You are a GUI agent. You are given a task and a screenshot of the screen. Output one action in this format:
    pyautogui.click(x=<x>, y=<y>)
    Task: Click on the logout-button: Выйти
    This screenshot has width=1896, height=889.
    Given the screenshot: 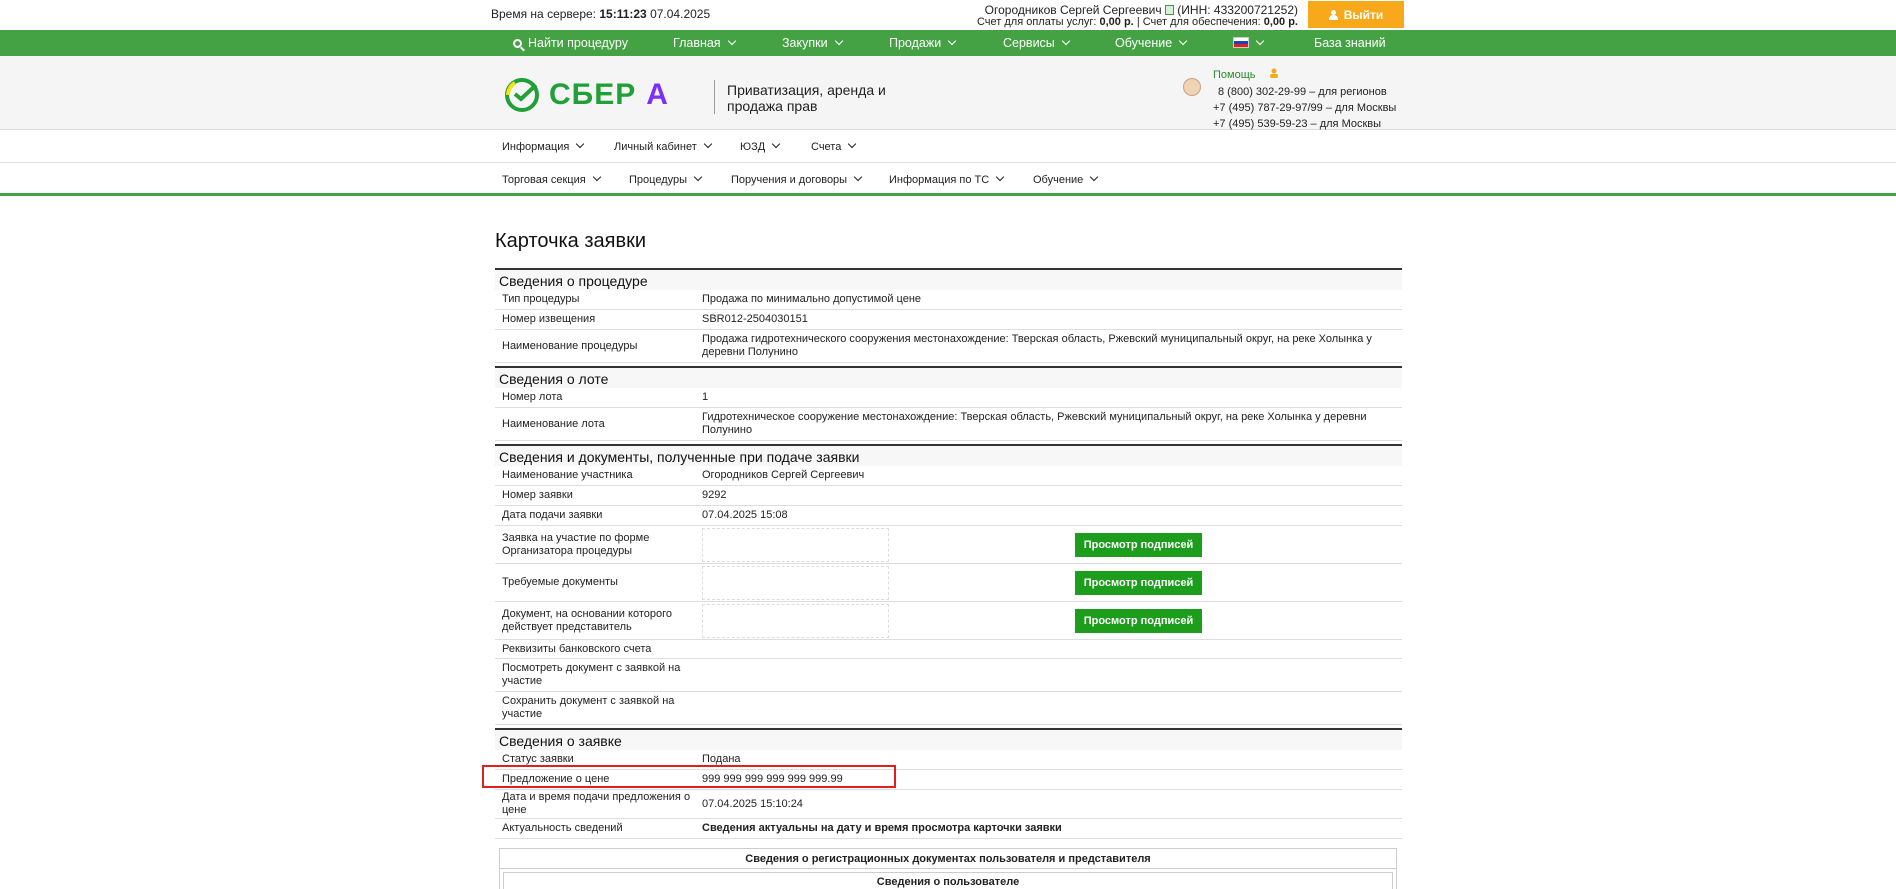 What is the action you would take?
    pyautogui.click(x=1356, y=14)
    